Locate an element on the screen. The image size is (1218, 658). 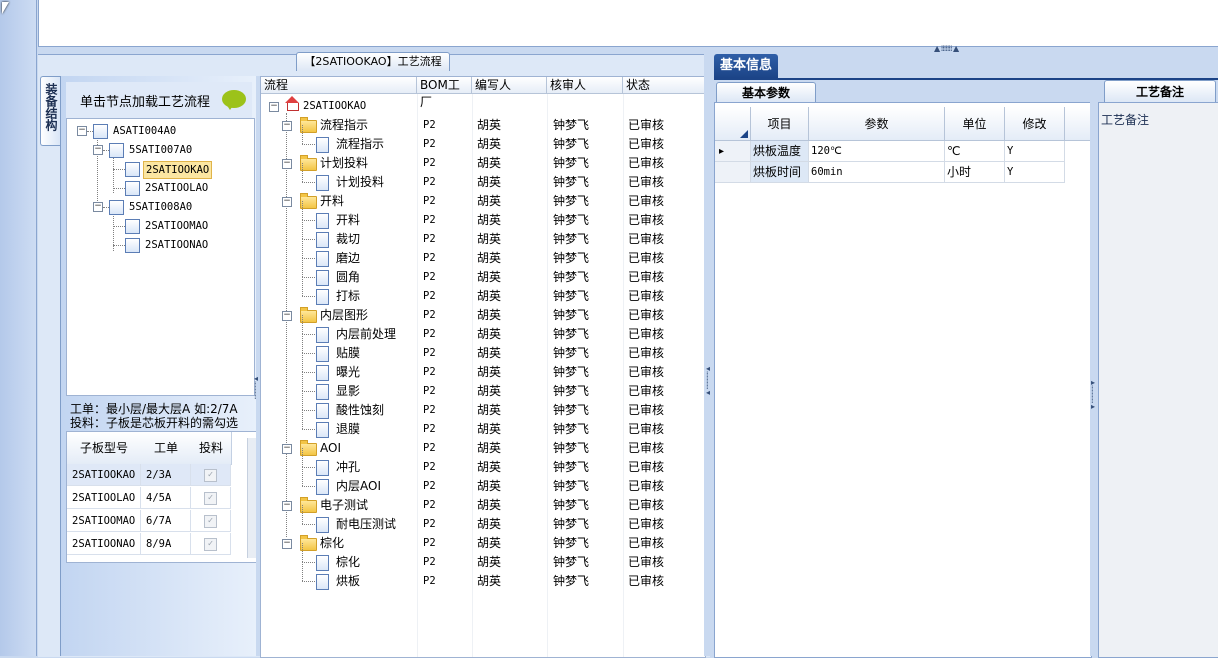
tree-node-label: 2SATIOOMAO is located at coordinates (176, 226).